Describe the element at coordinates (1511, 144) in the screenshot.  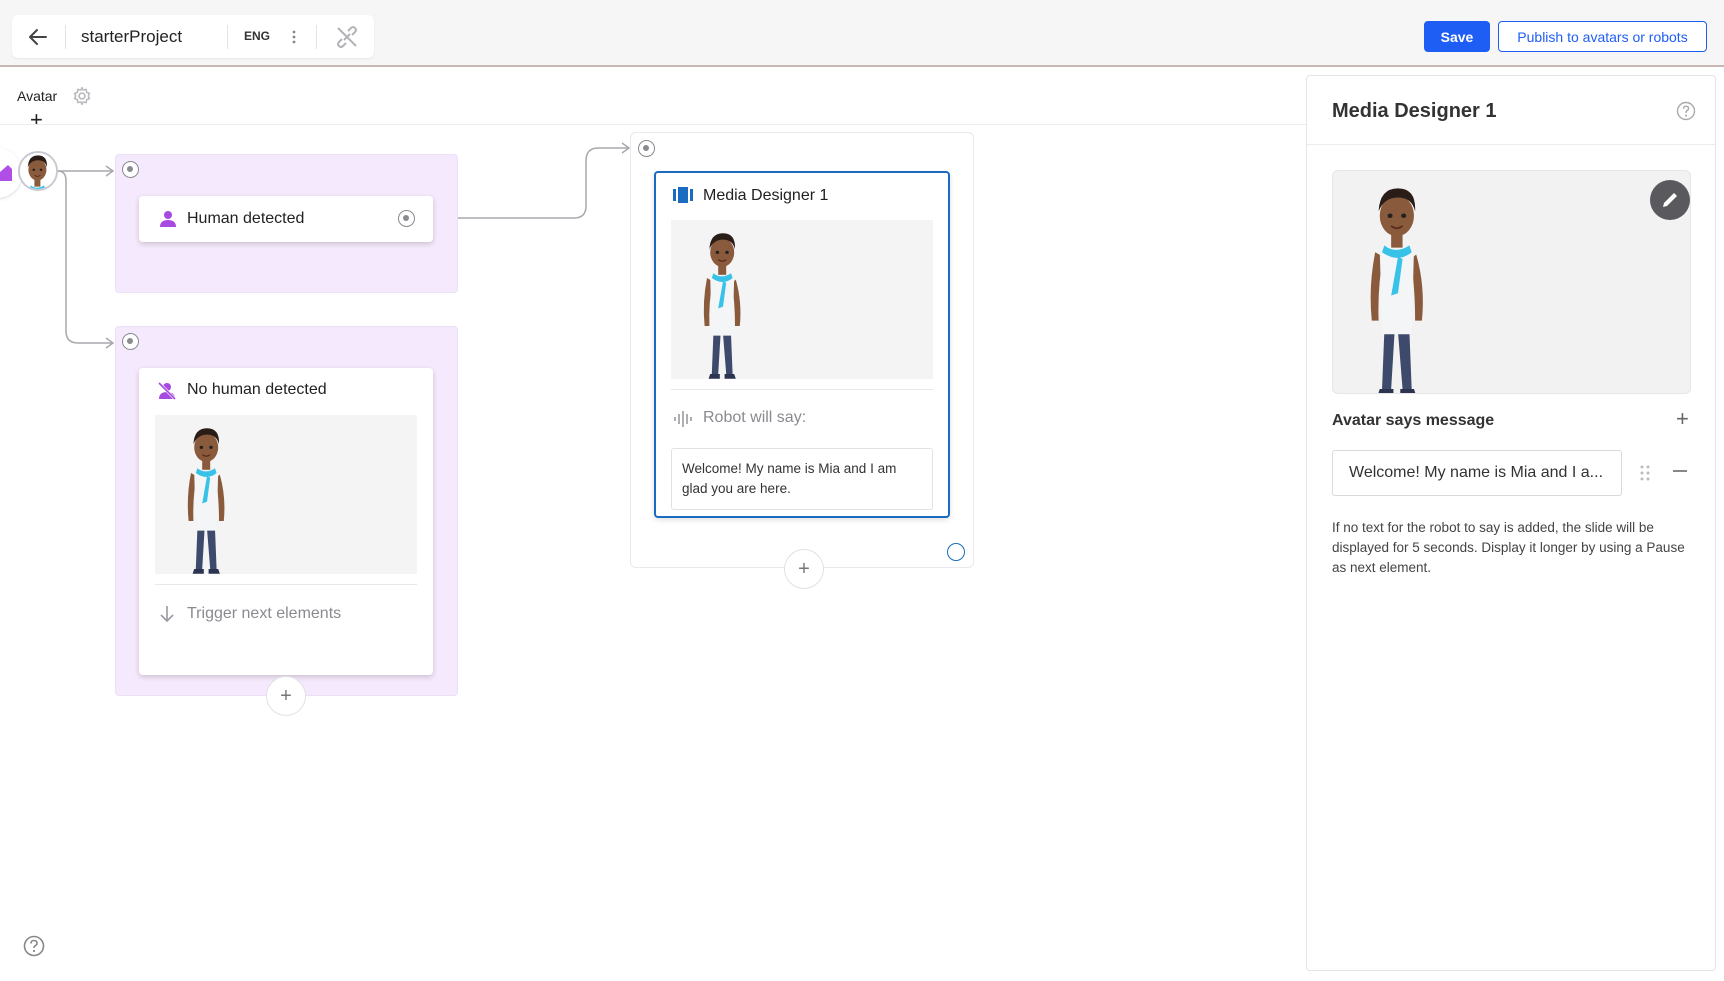
I see `panel-divider` at that location.